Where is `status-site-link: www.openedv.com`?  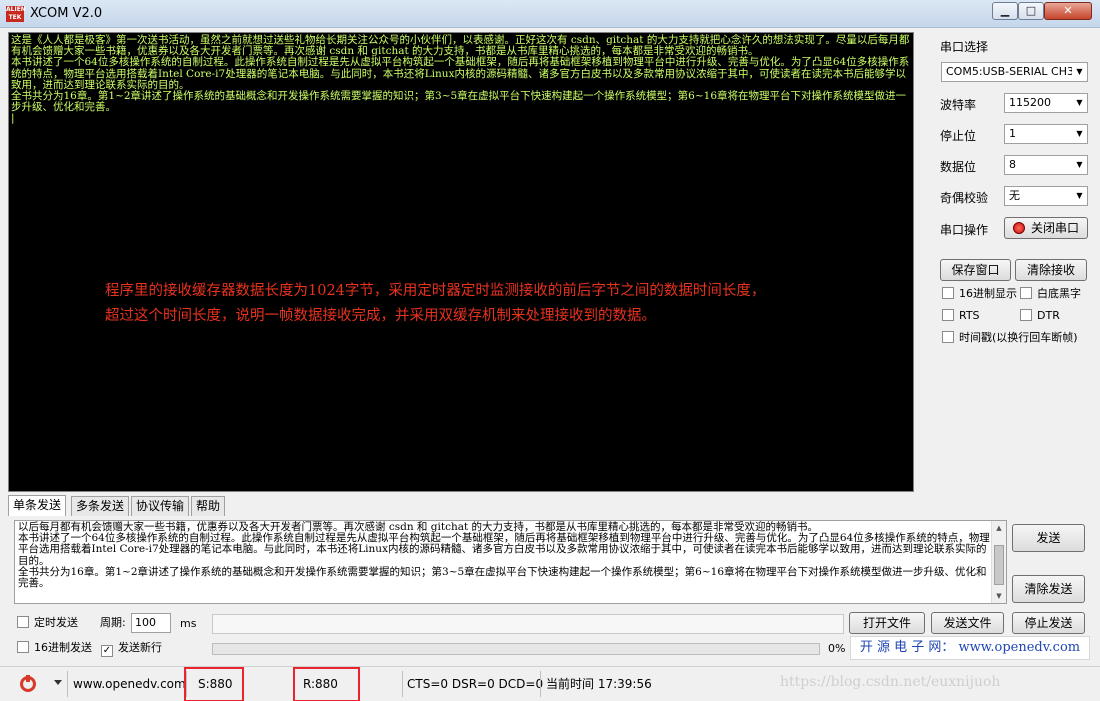
status-site-link: www.openedv.com is located at coordinates (129, 684).